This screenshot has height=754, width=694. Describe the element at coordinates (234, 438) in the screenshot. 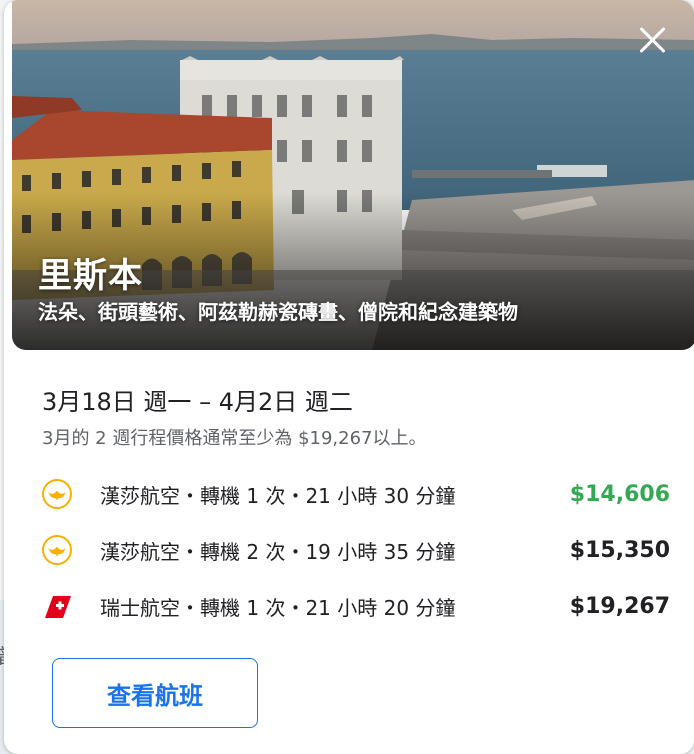

I see `price-note: 3月的 2 週行程價格通常至少為 $19,267以上。` at that location.